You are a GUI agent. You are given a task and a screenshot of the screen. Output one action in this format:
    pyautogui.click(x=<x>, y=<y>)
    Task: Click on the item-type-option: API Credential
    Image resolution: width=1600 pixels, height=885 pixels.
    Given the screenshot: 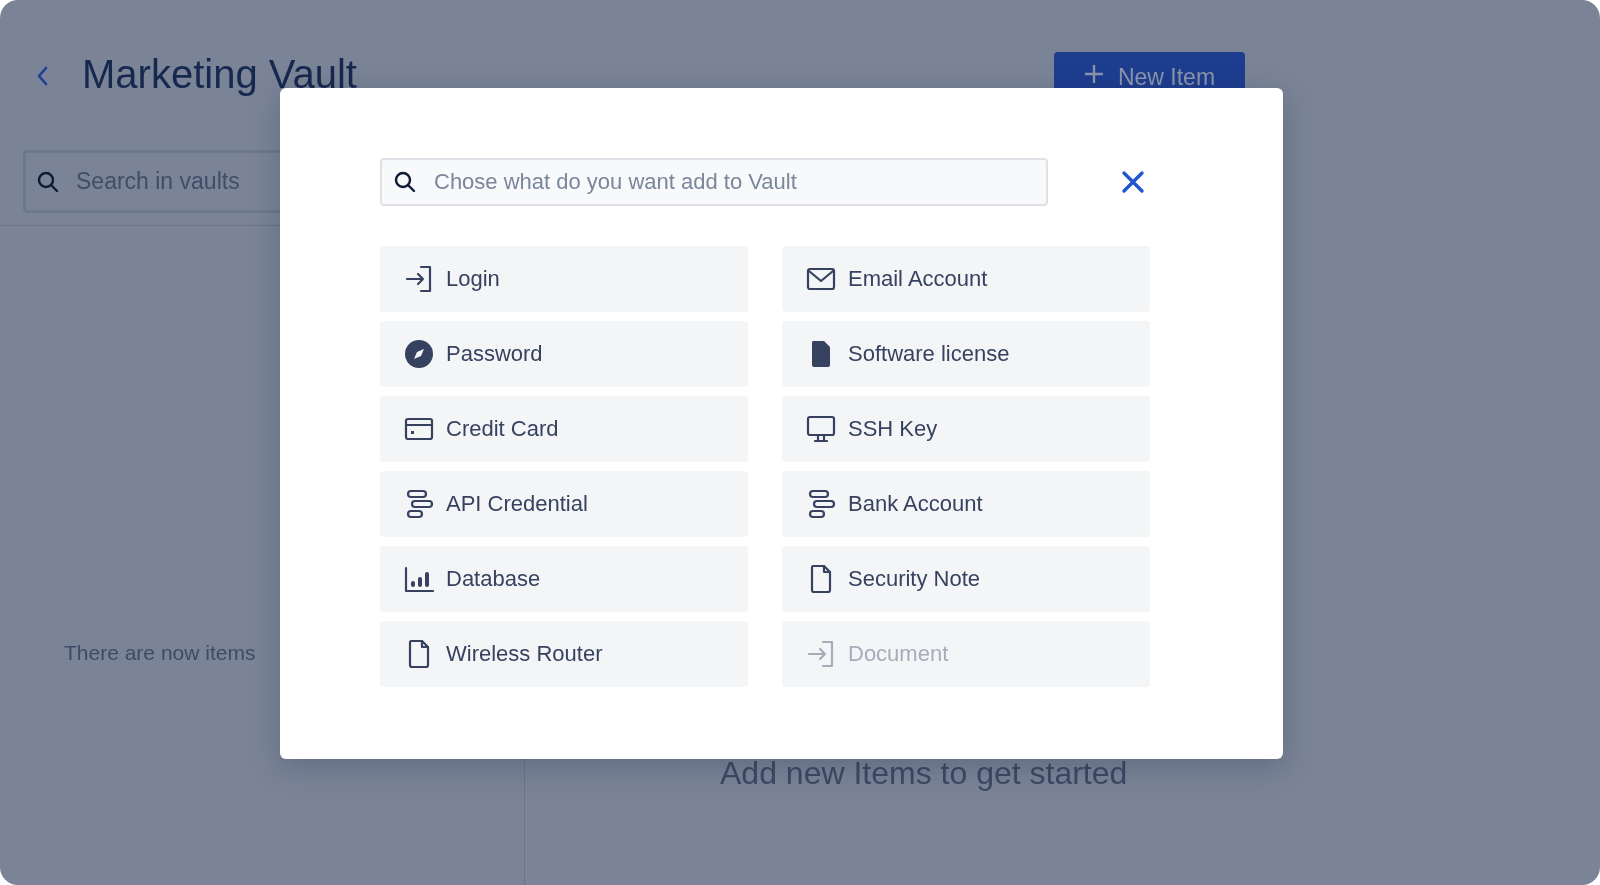 What is the action you would take?
    pyautogui.click(x=564, y=504)
    